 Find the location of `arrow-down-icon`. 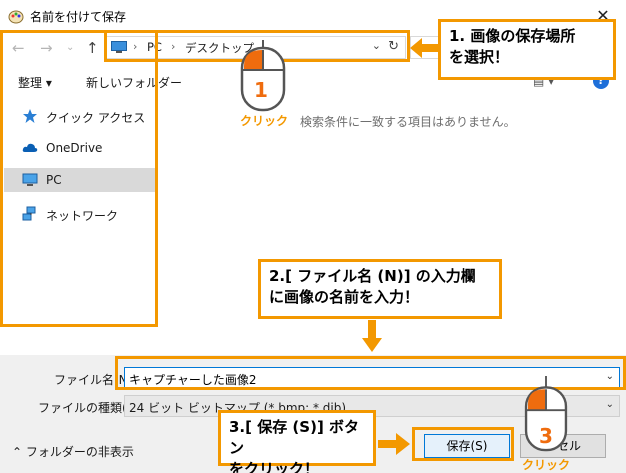

arrow-down-icon is located at coordinates (372, 336).